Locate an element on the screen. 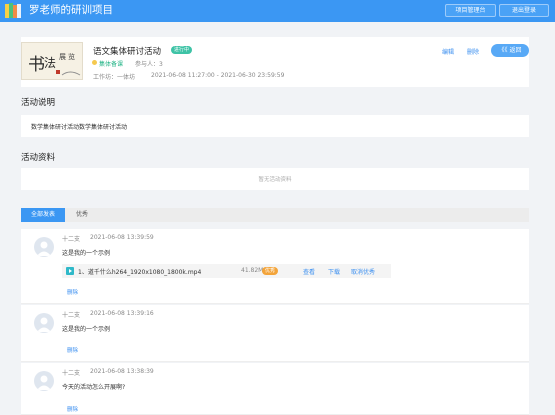 The image size is (555, 415). logout-button: 退出登录 is located at coordinates (524, 10).